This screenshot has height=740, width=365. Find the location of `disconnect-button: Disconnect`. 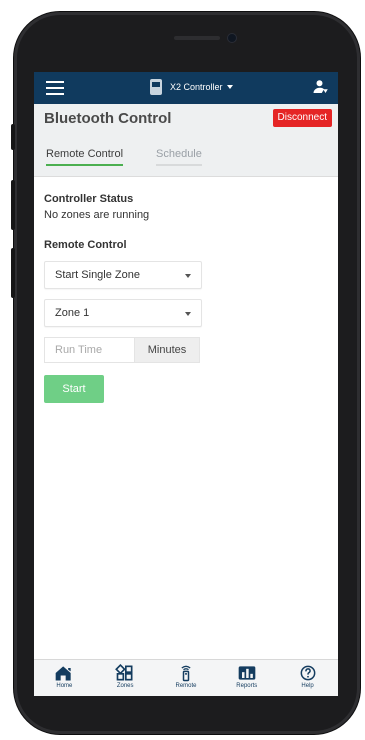

disconnect-button: Disconnect is located at coordinates (302, 118).